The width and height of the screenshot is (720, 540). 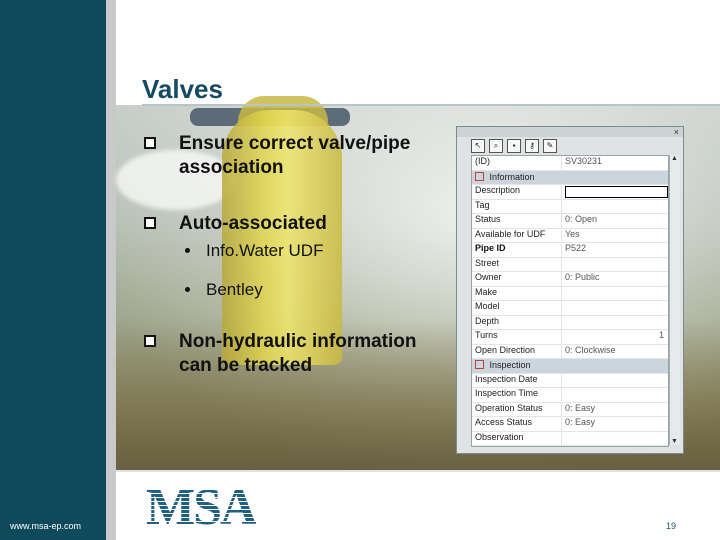 What do you see at coordinates (590, 349) in the screenshot?
I see `property-value: 0: Clockwise` at bounding box center [590, 349].